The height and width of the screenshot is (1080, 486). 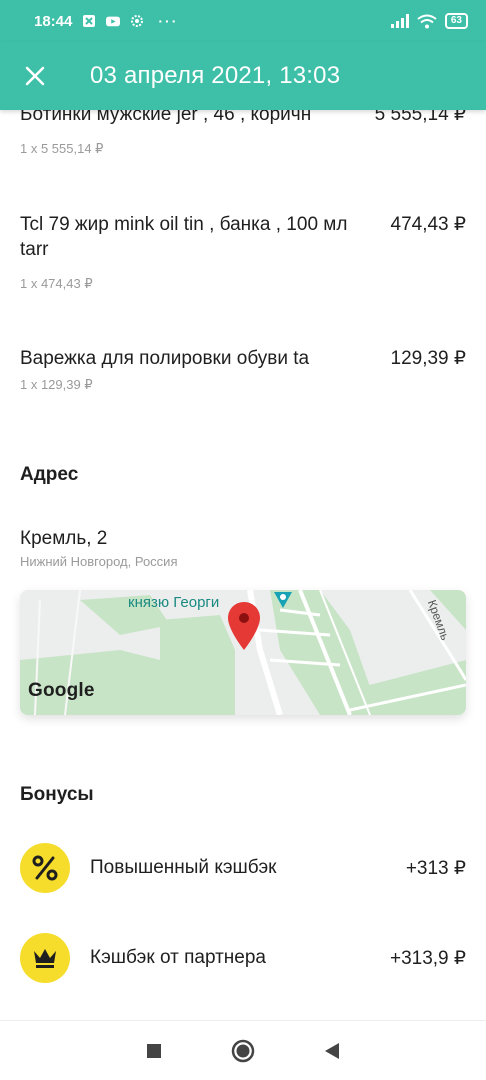 I want to click on bonus-amount: +313 ₽, so click(x=435, y=868).